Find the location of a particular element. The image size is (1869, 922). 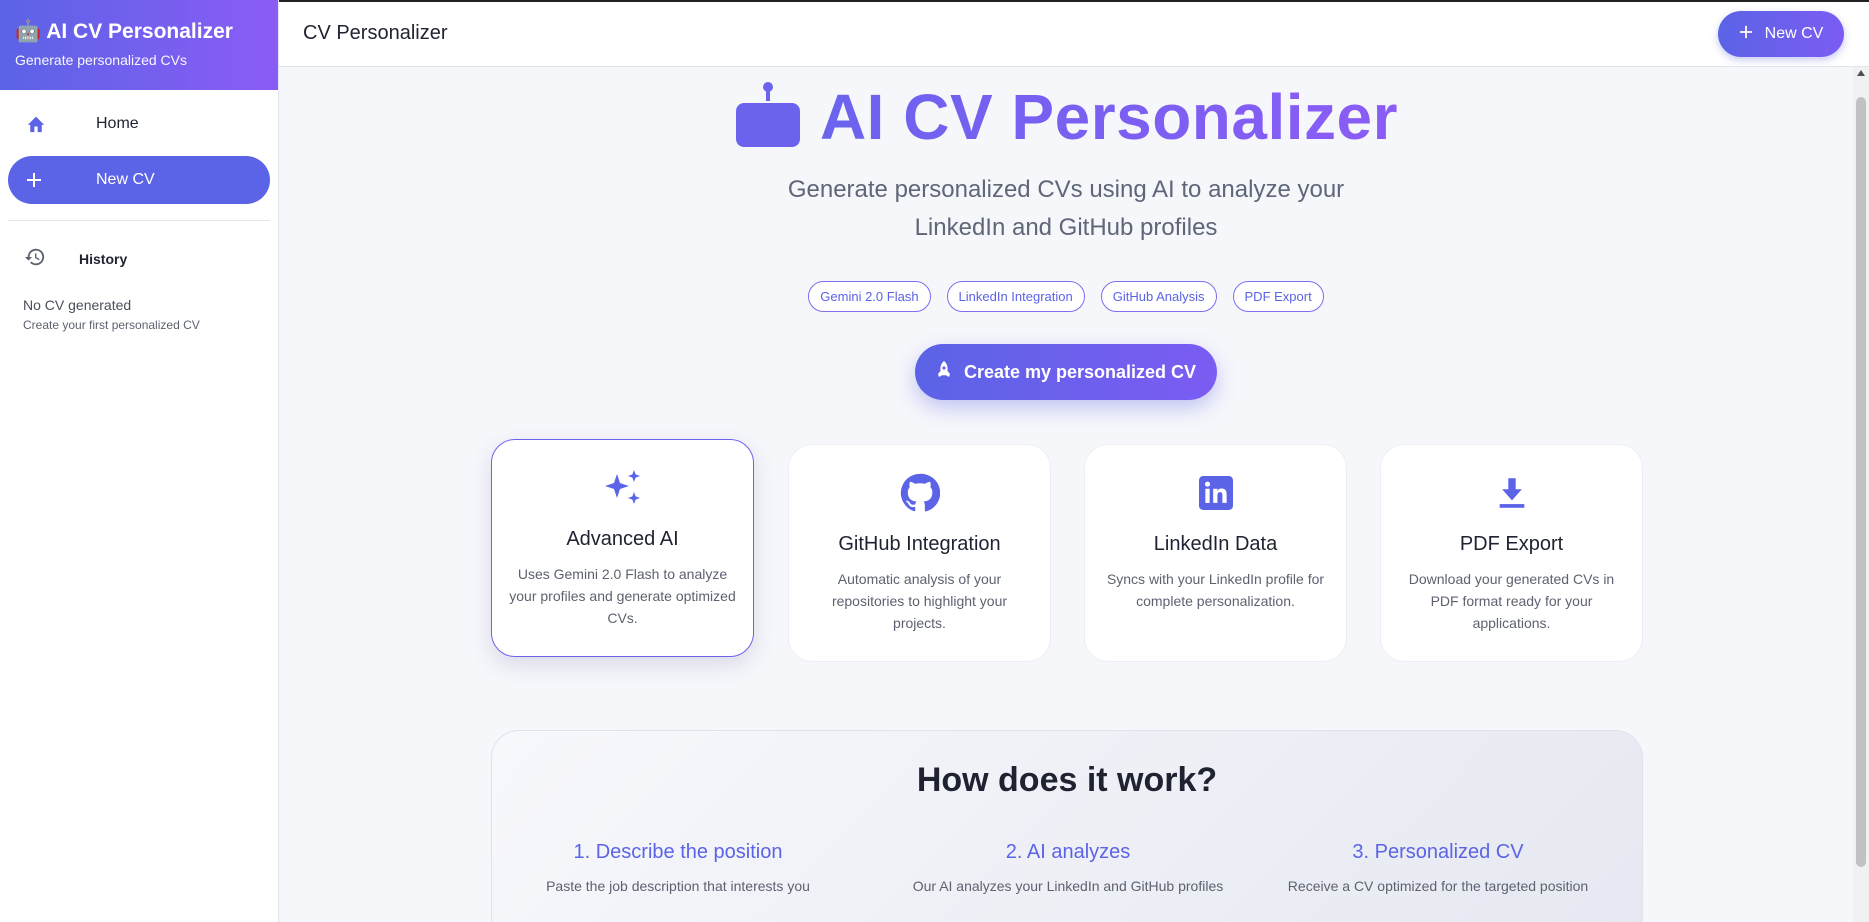

home-icon is located at coordinates (43, 124).